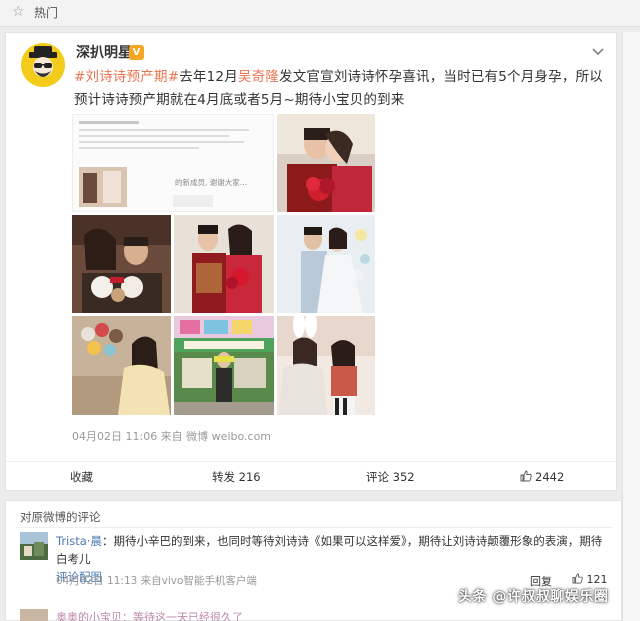 Image resolution: width=640 pixels, height=621 pixels. I want to click on author-avatar, so click(43, 65).